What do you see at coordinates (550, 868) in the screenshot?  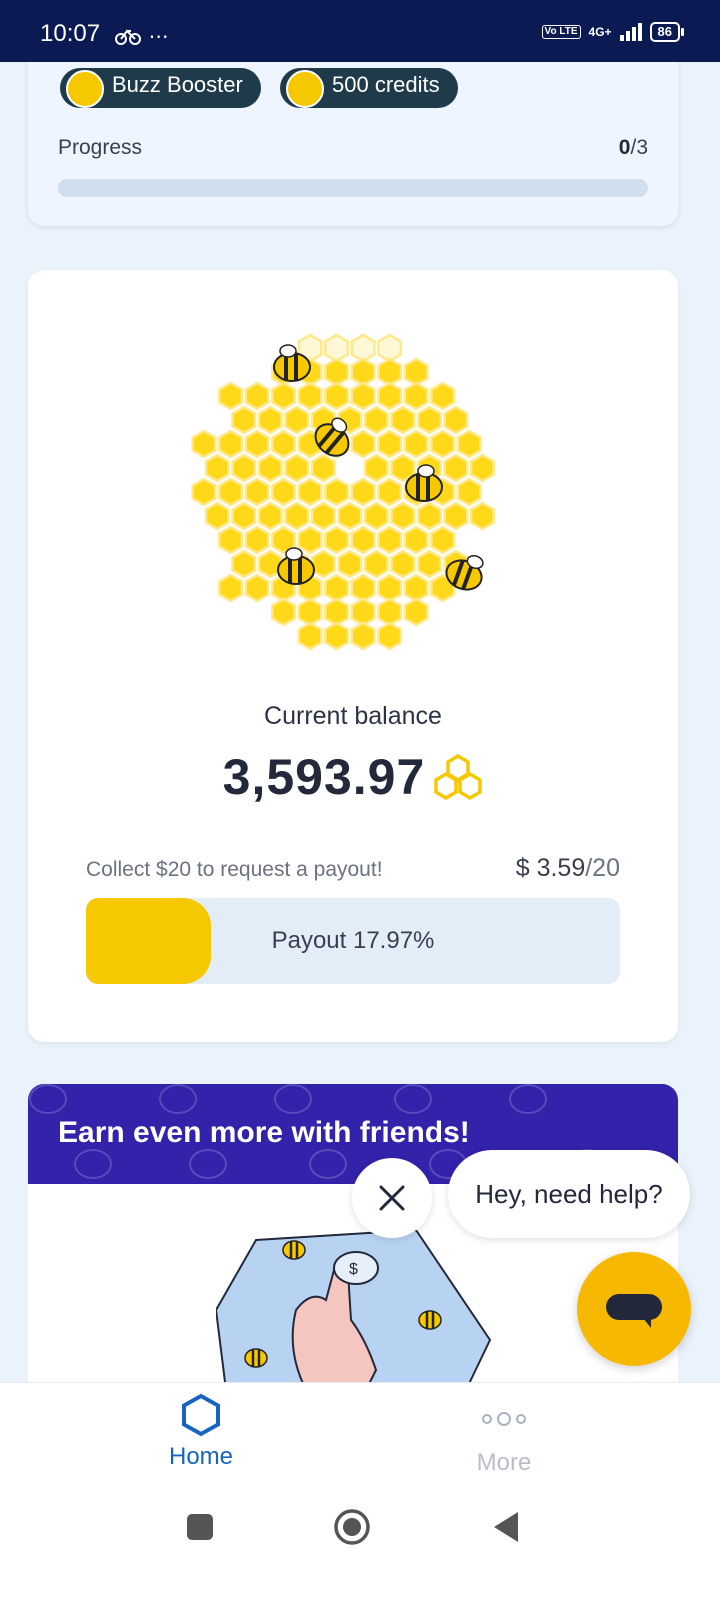 I see `payout-current: $ 3.59` at bounding box center [550, 868].